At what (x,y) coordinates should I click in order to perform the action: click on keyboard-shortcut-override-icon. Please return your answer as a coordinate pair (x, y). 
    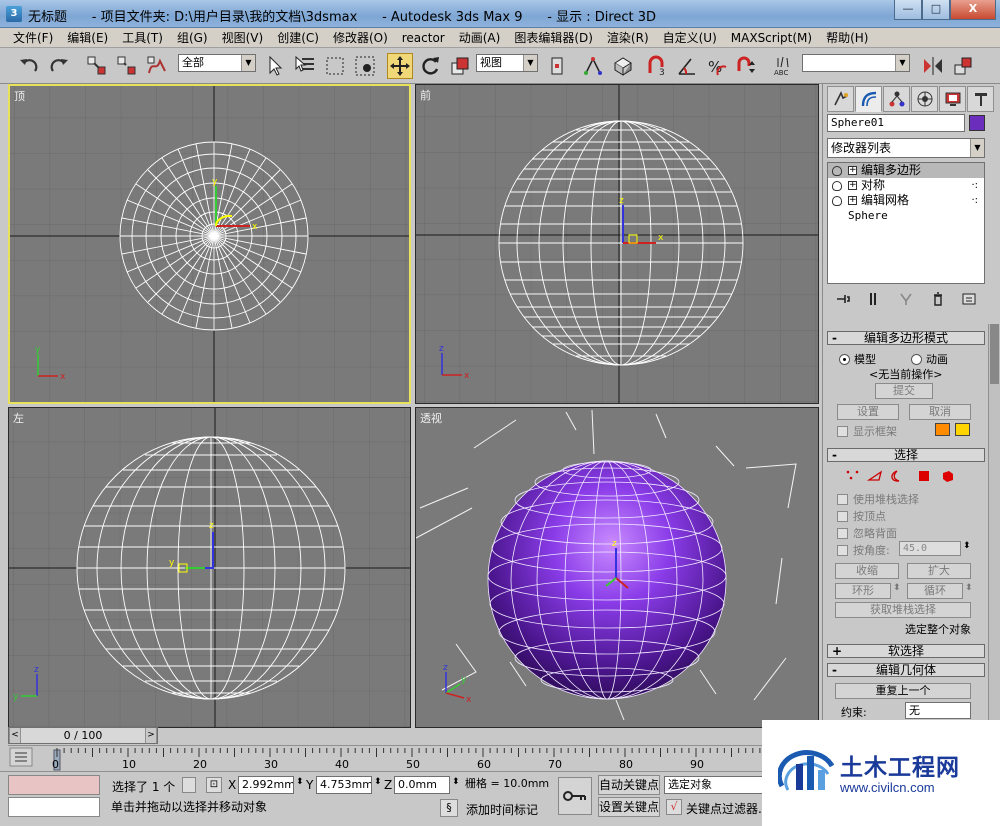
    Looking at the image, I should click on (623, 66).